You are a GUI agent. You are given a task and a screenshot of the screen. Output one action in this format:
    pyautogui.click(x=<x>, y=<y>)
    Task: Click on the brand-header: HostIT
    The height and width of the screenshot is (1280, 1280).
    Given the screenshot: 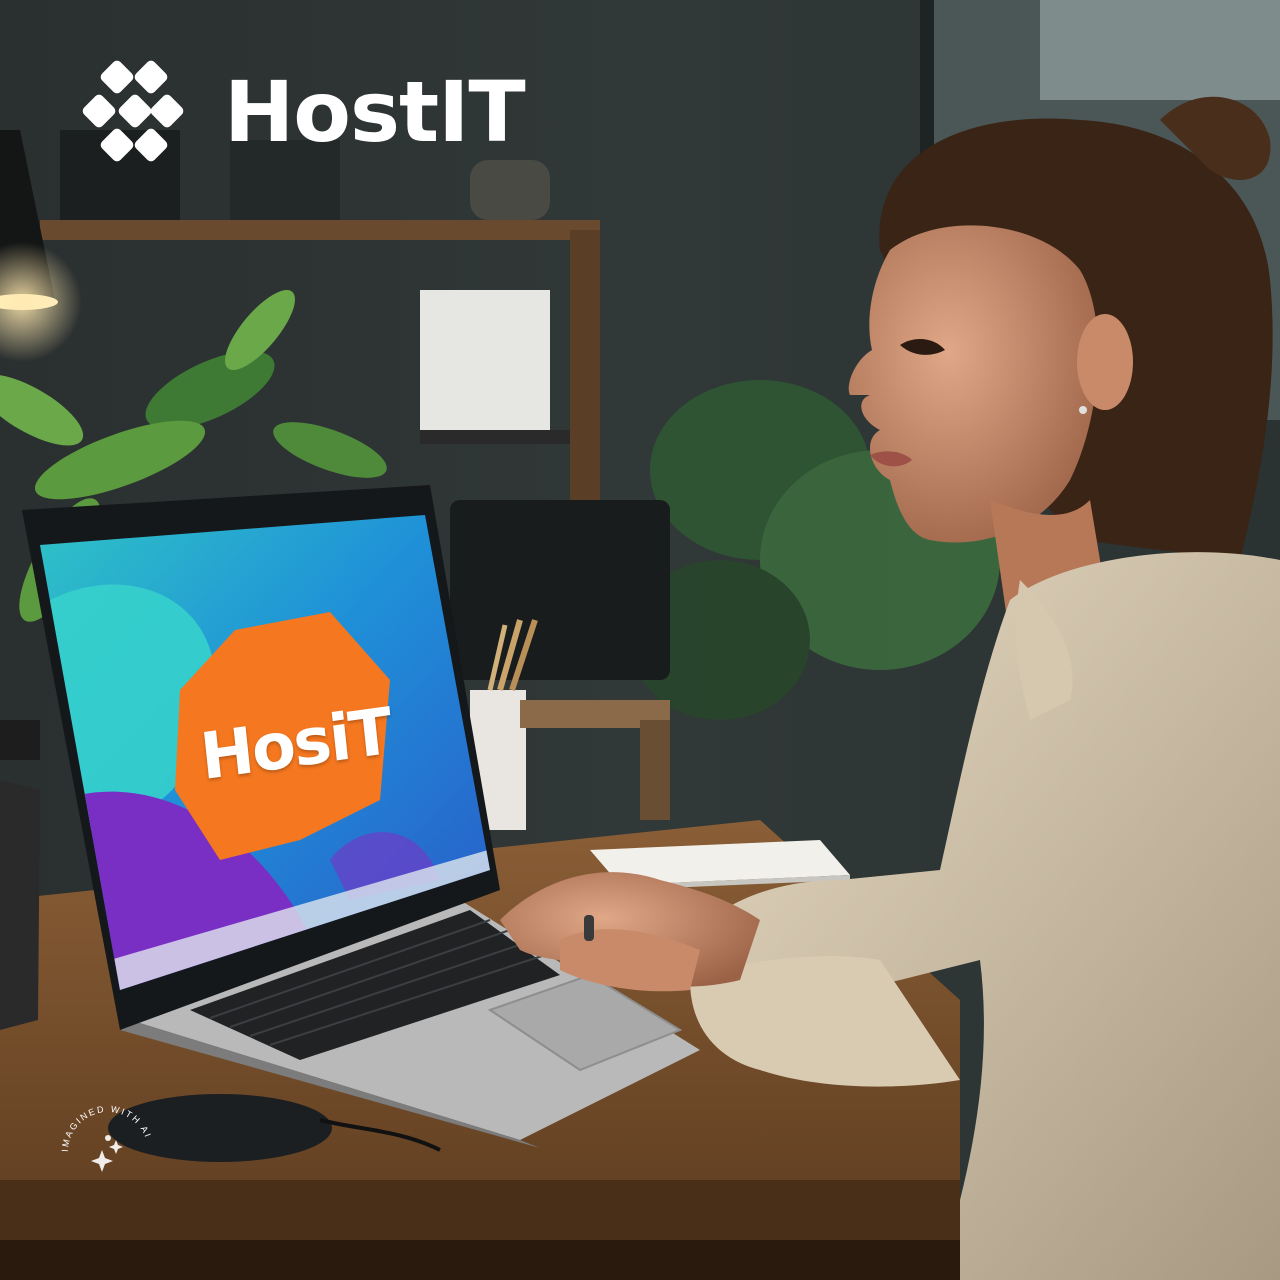 What is the action you would take?
    pyautogui.click(x=301, y=112)
    